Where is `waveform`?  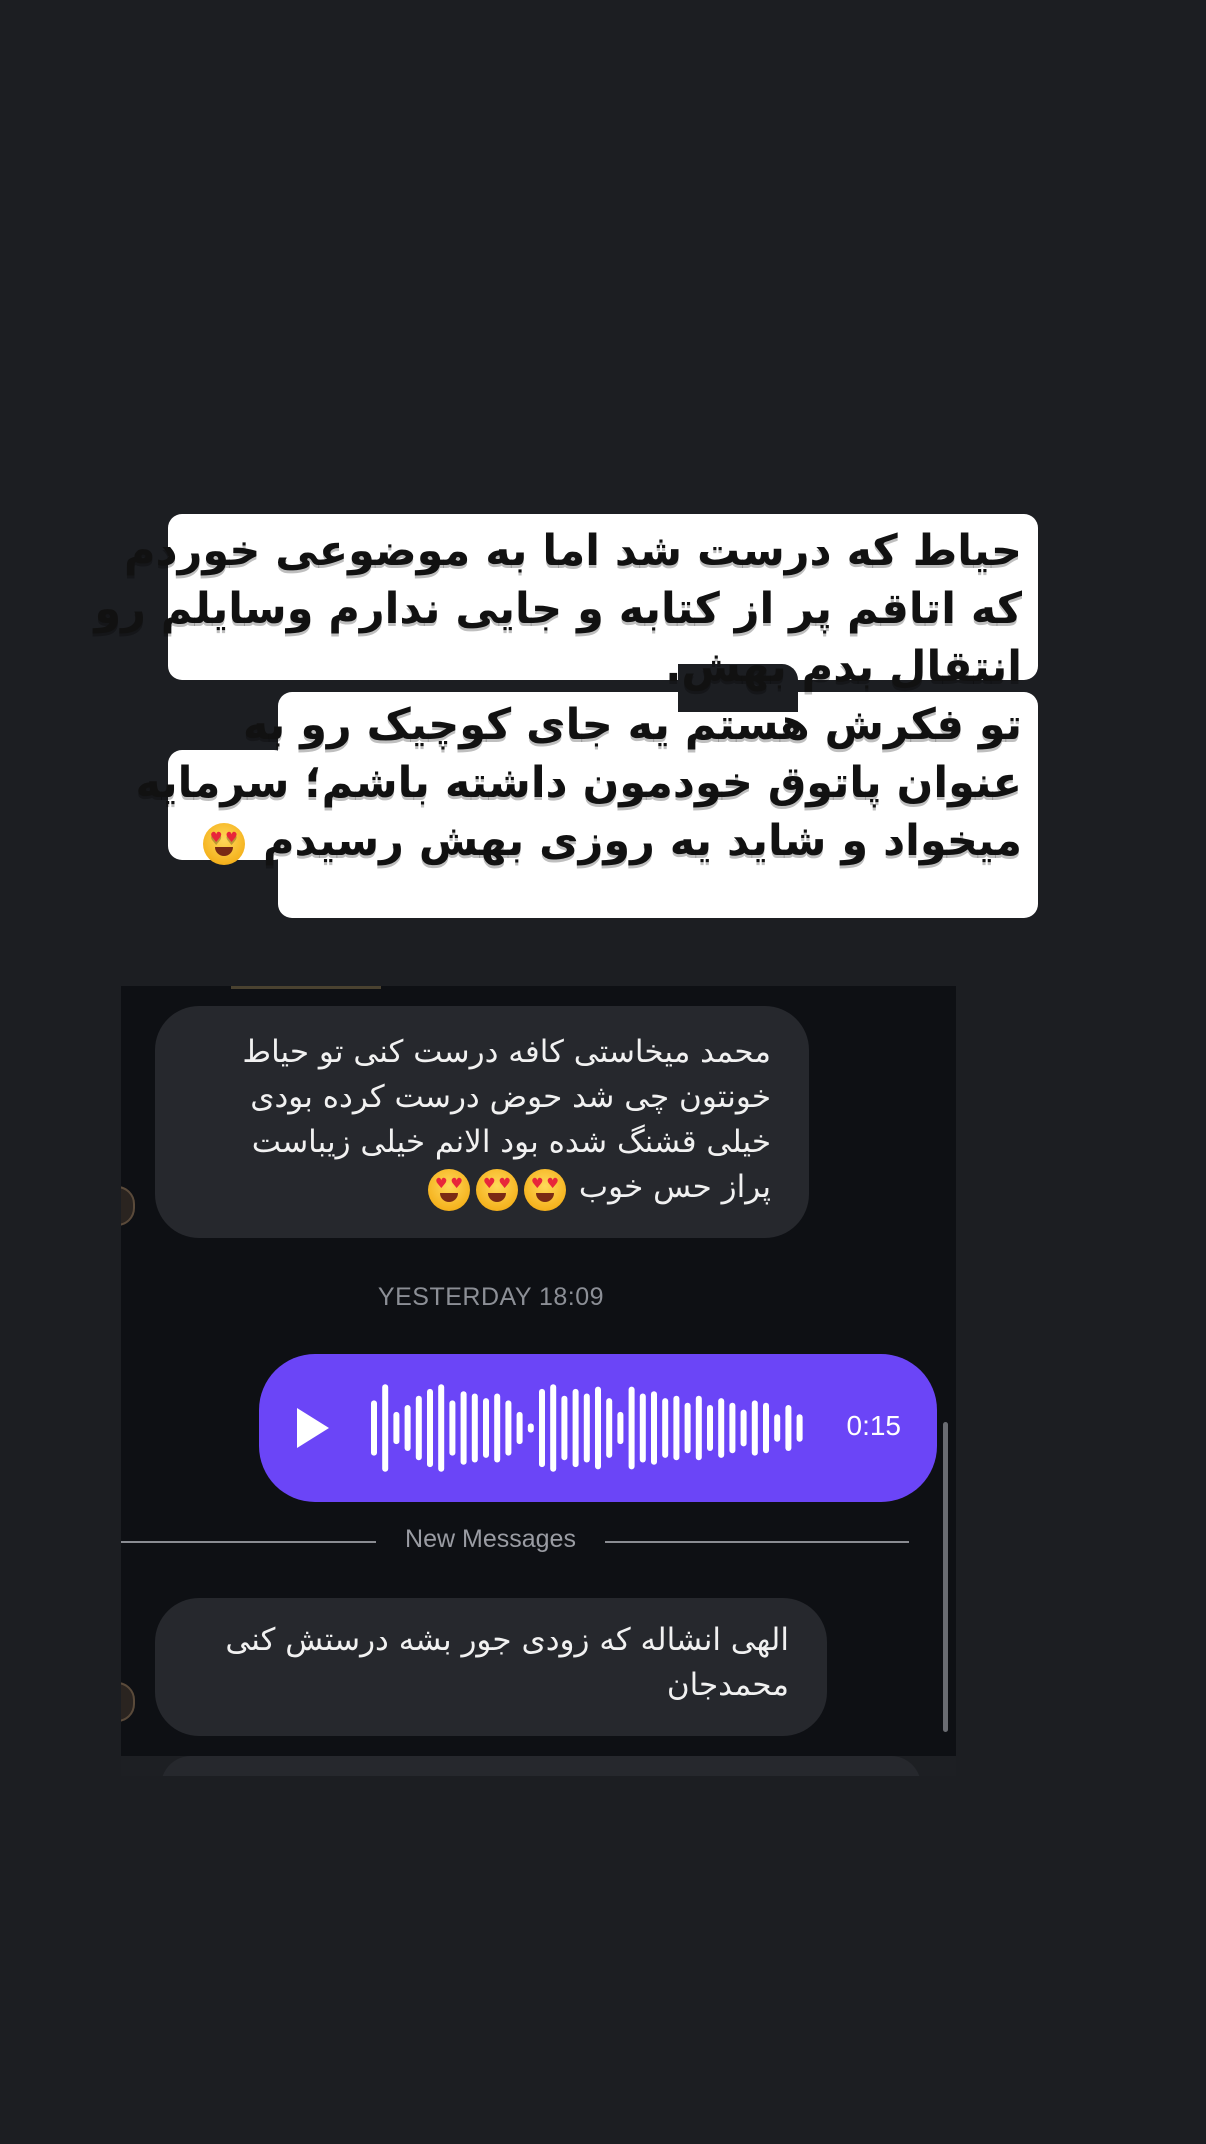 waveform is located at coordinates (589, 1428).